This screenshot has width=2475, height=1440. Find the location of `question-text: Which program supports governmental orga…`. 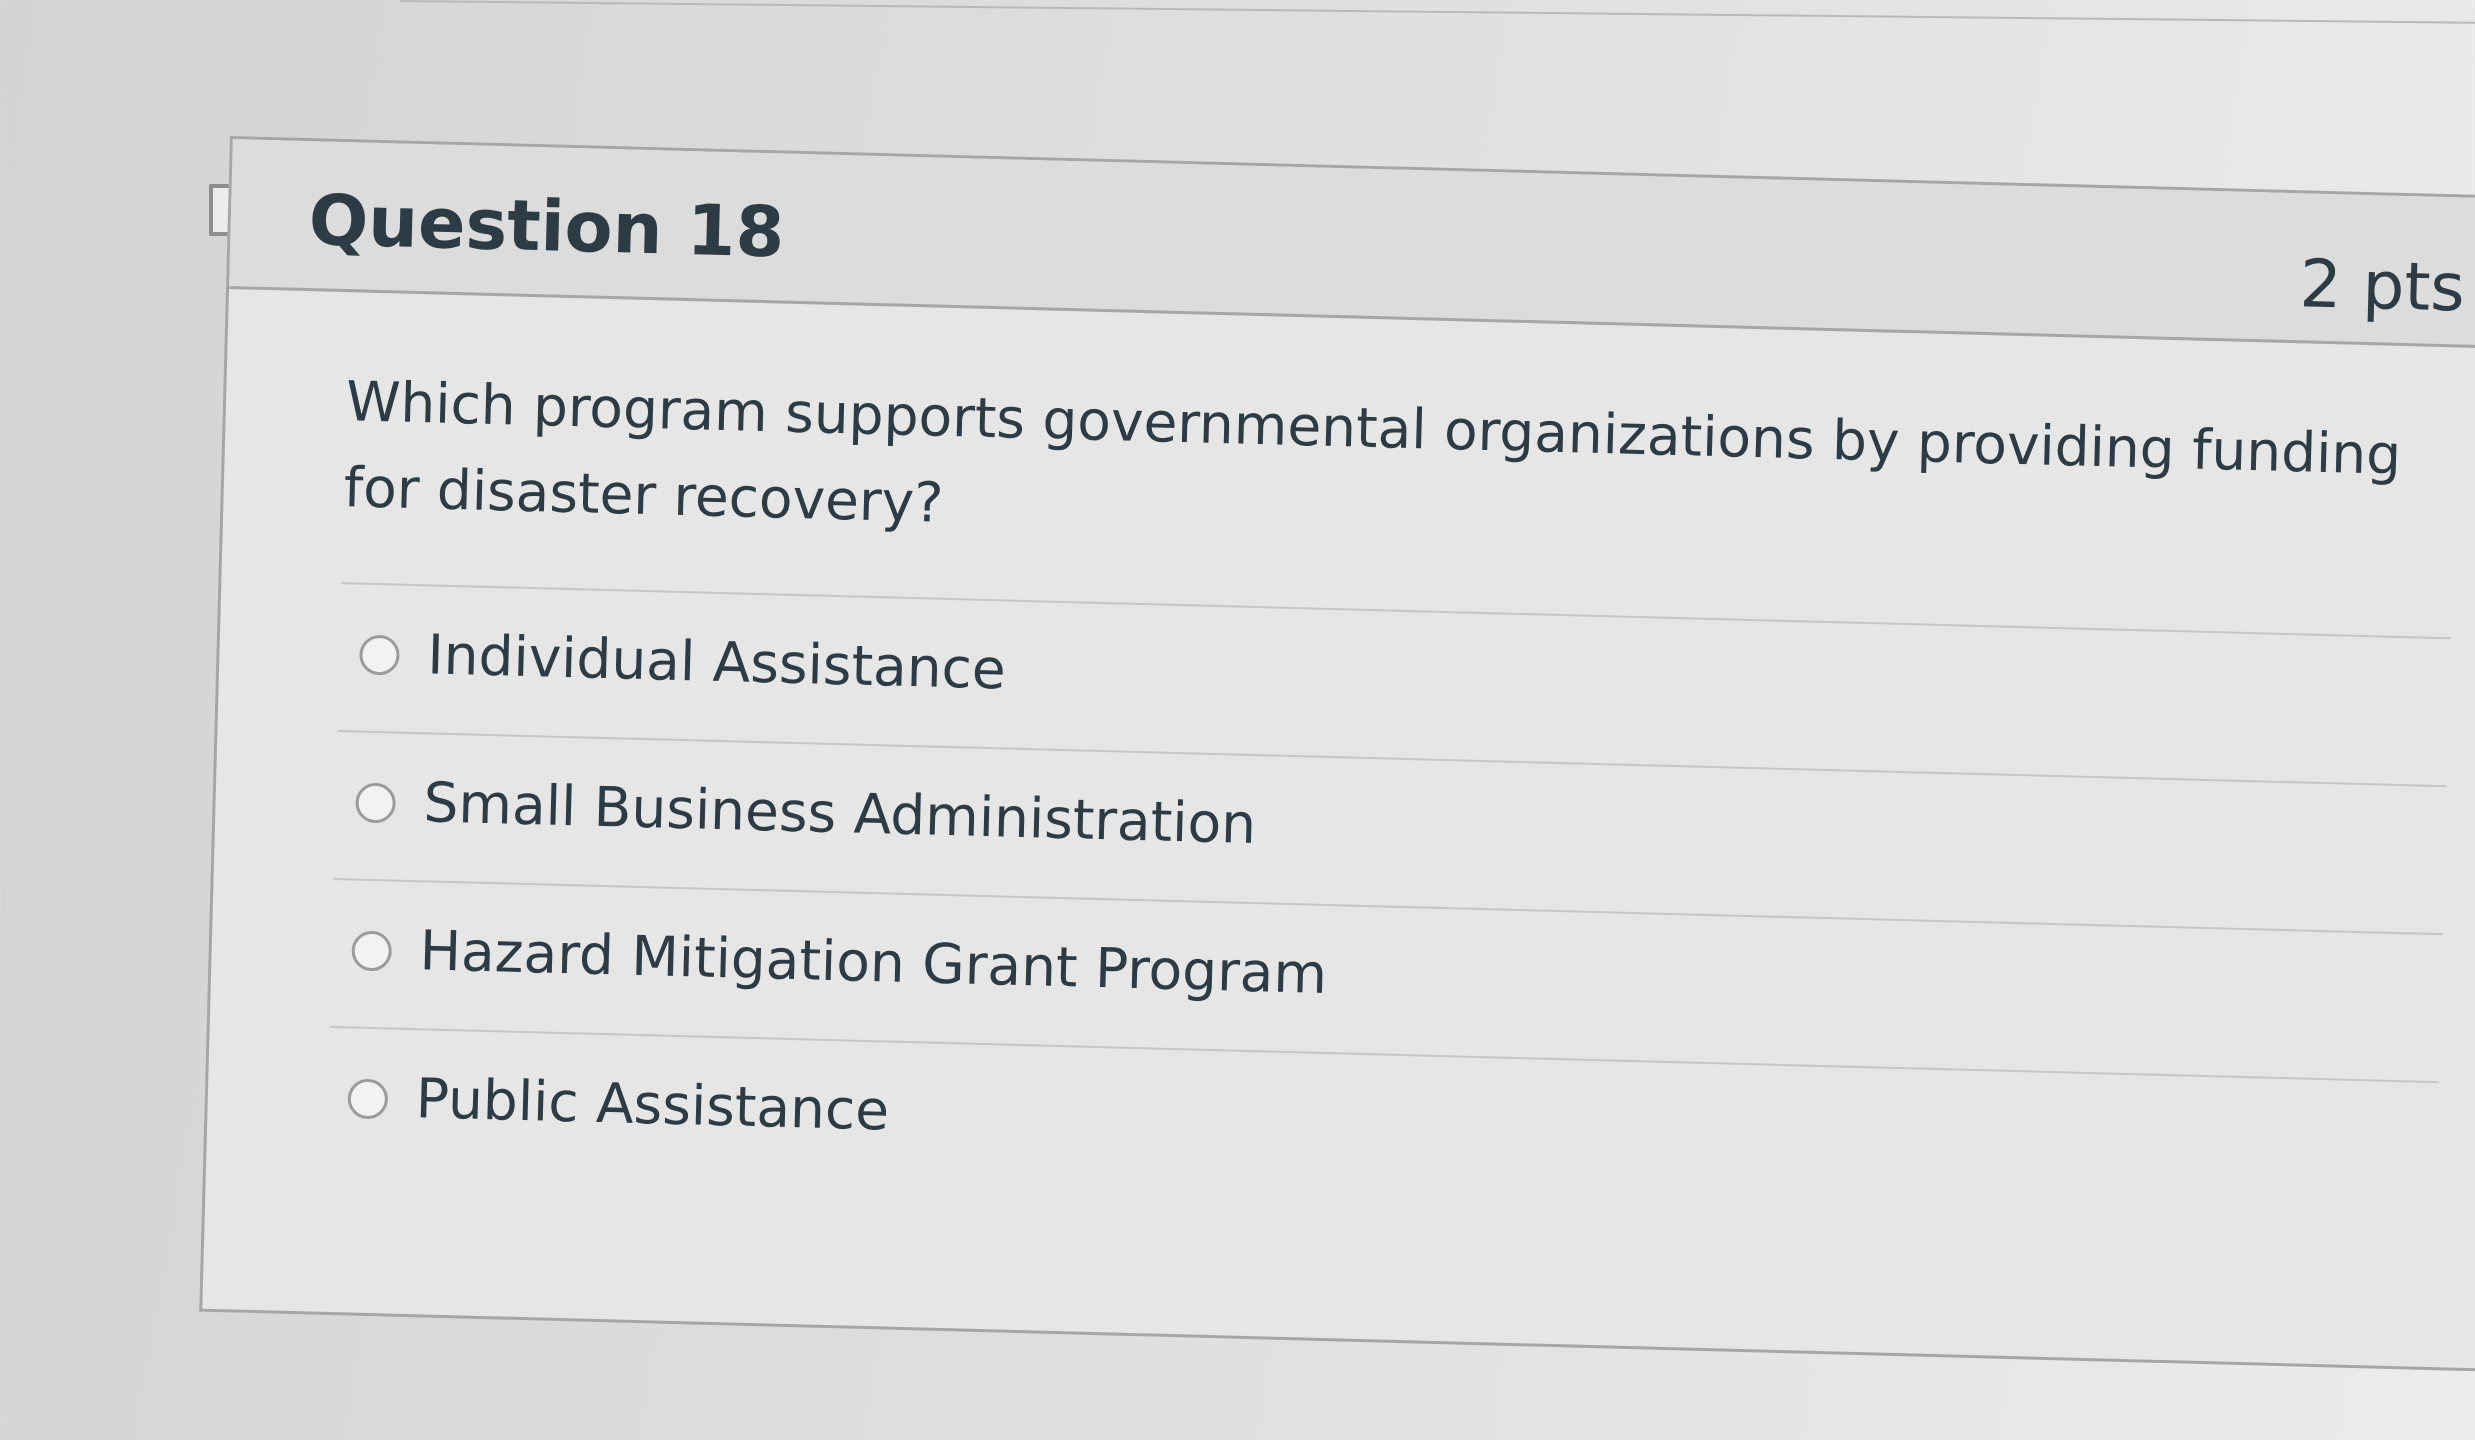

question-text: Which program supports governmental orga… is located at coordinates (1372, 452).